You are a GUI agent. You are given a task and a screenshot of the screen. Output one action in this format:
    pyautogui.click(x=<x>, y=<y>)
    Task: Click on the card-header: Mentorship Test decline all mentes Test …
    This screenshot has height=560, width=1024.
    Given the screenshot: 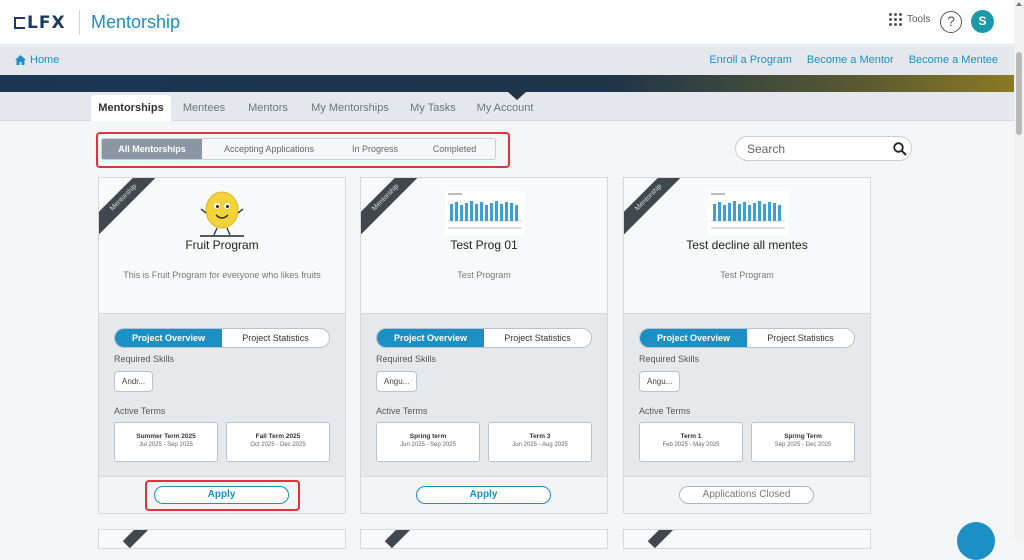 What is the action you would take?
    pyautogui.click(x=747, y=245)
    